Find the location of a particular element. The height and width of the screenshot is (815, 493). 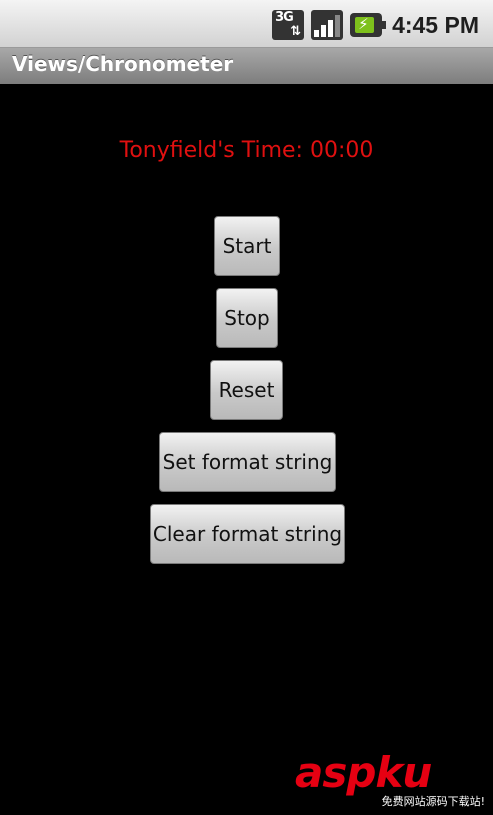

set-format-string-button: Set format string is located at coordinates (247, 462).